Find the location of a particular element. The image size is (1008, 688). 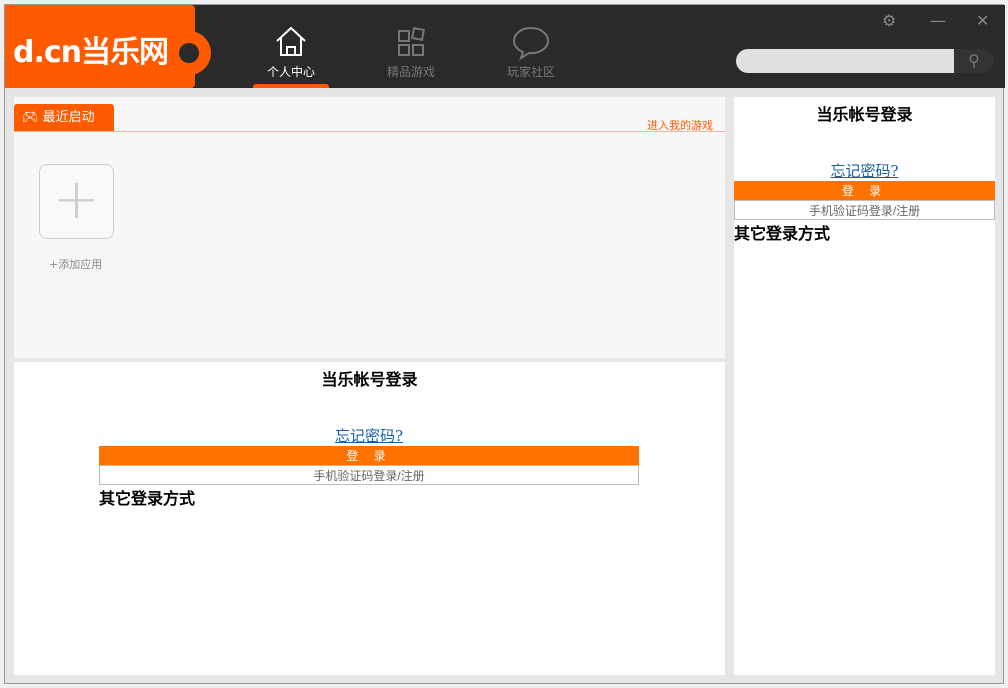

search-box: ⚲ is located at coordinates (865, 61).